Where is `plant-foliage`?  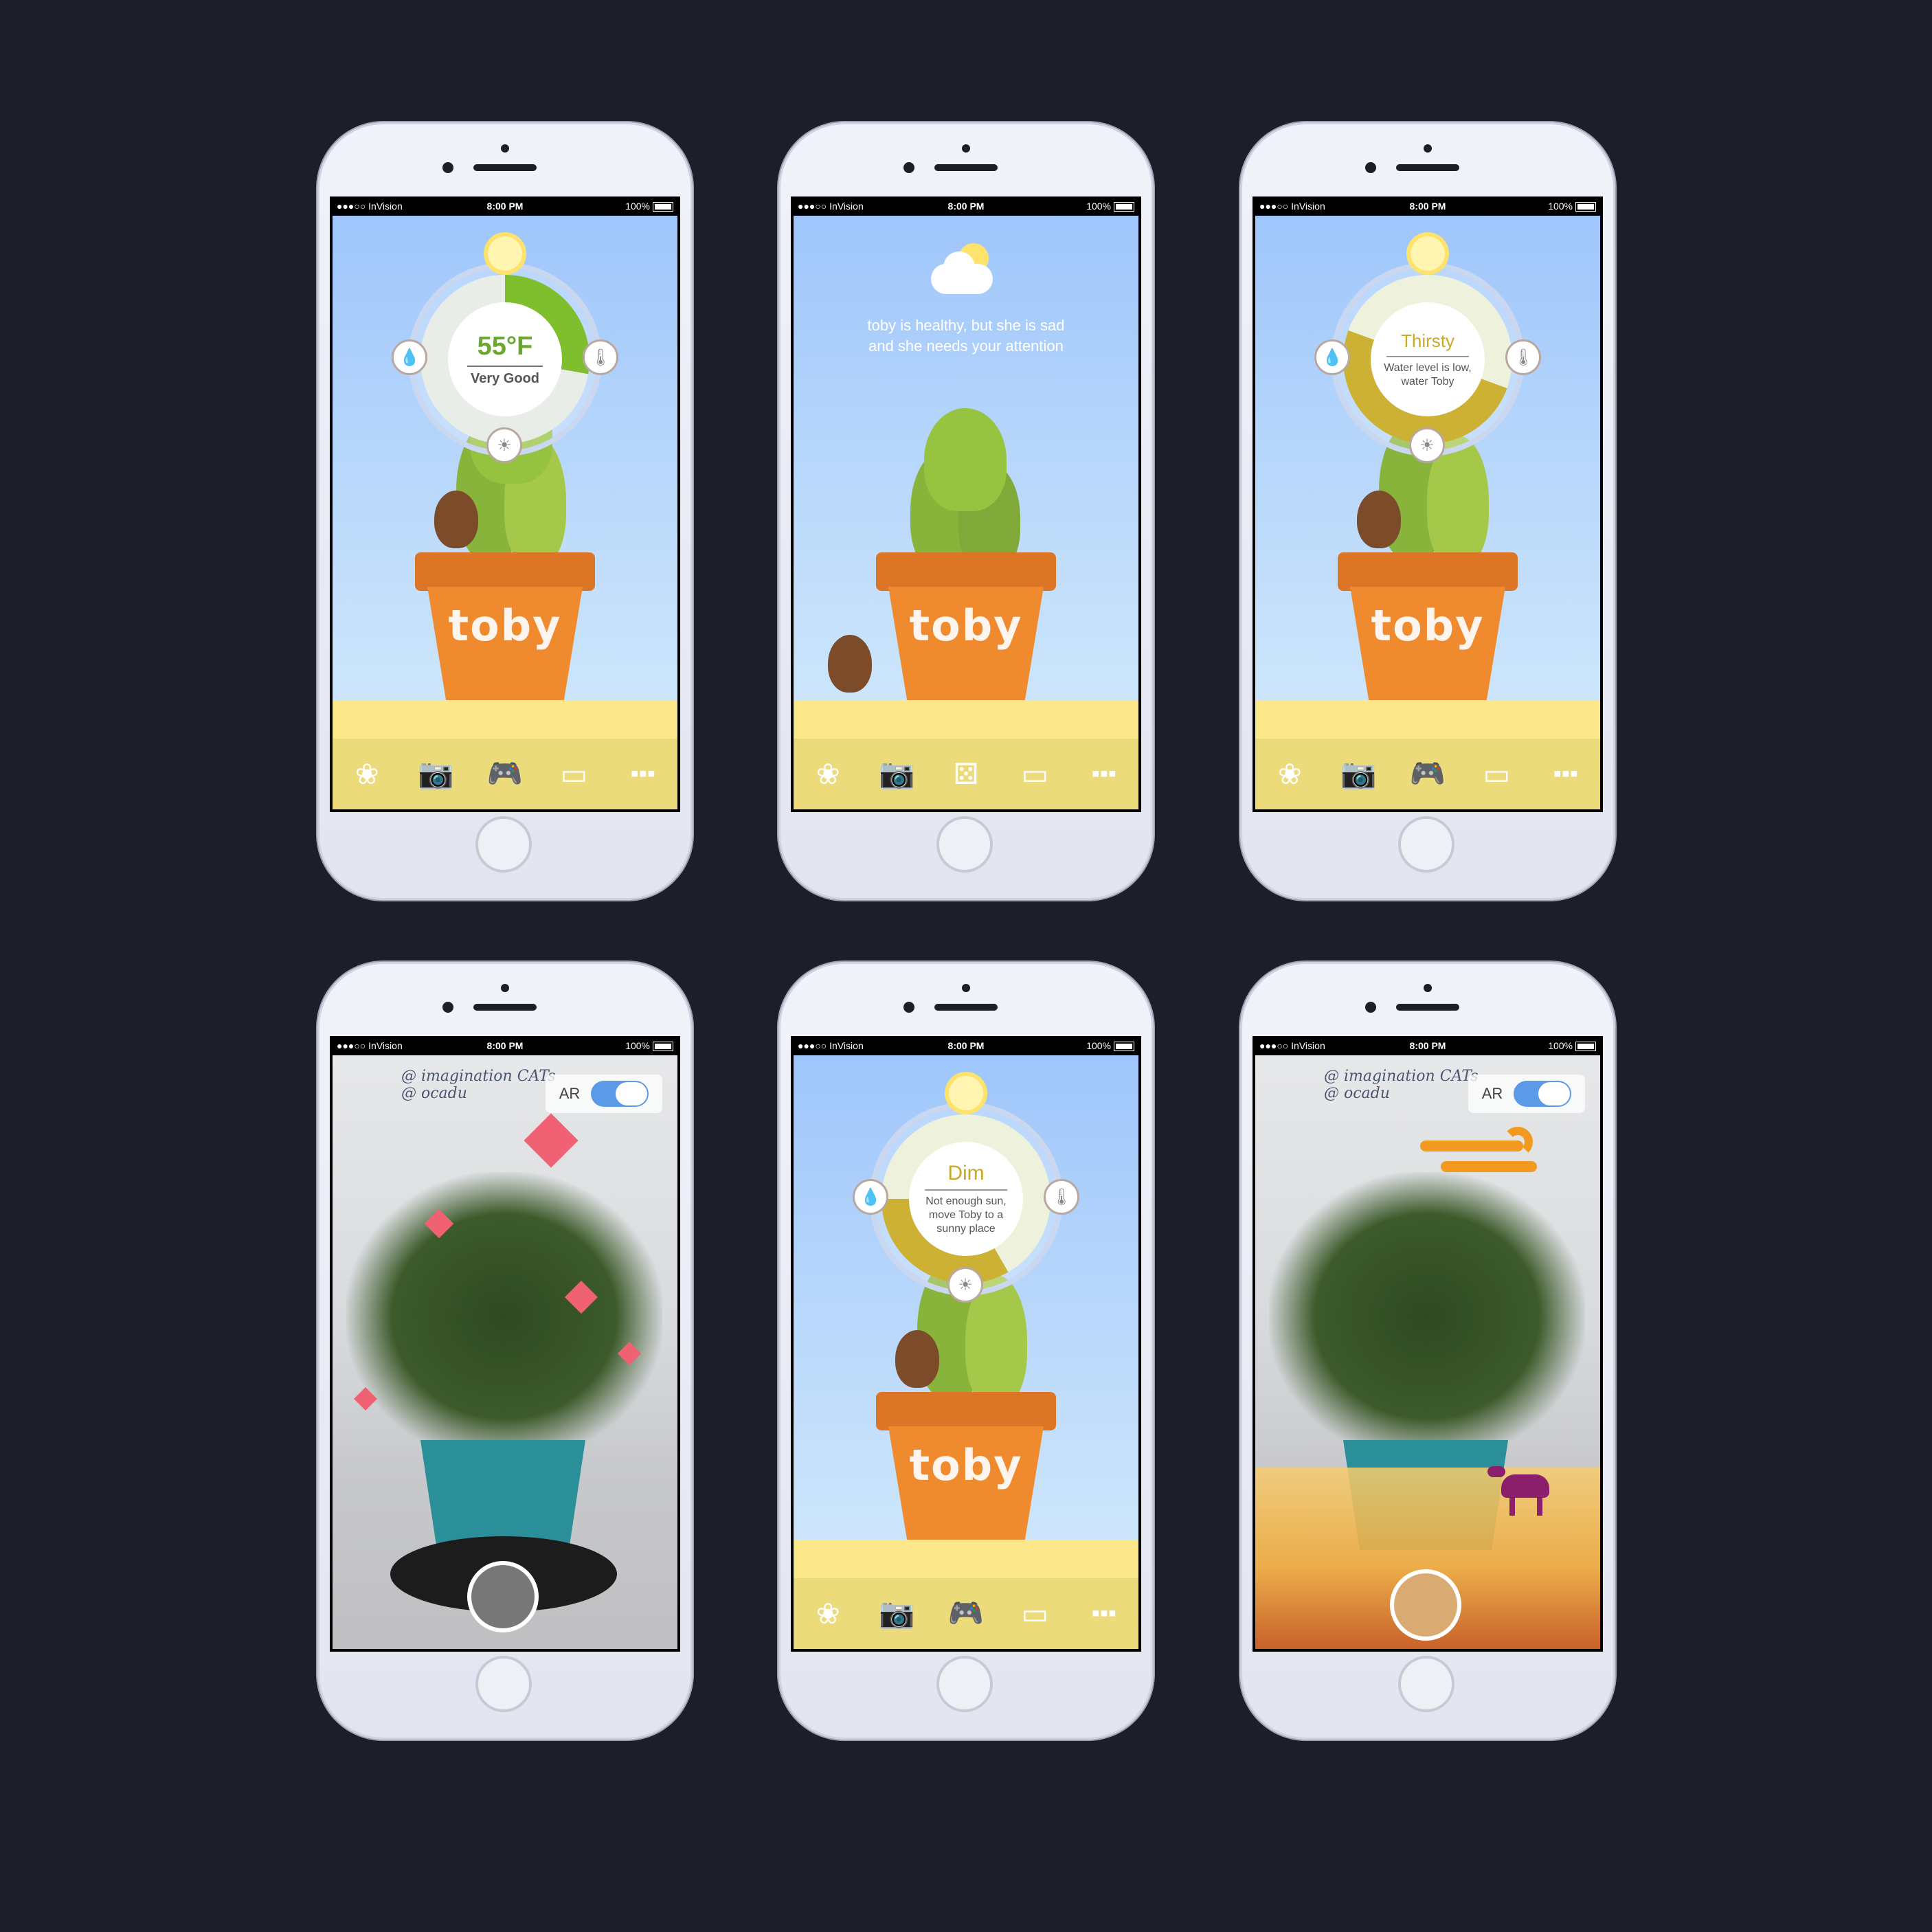
plant-foliage is located at coordinates (1427, 1316).